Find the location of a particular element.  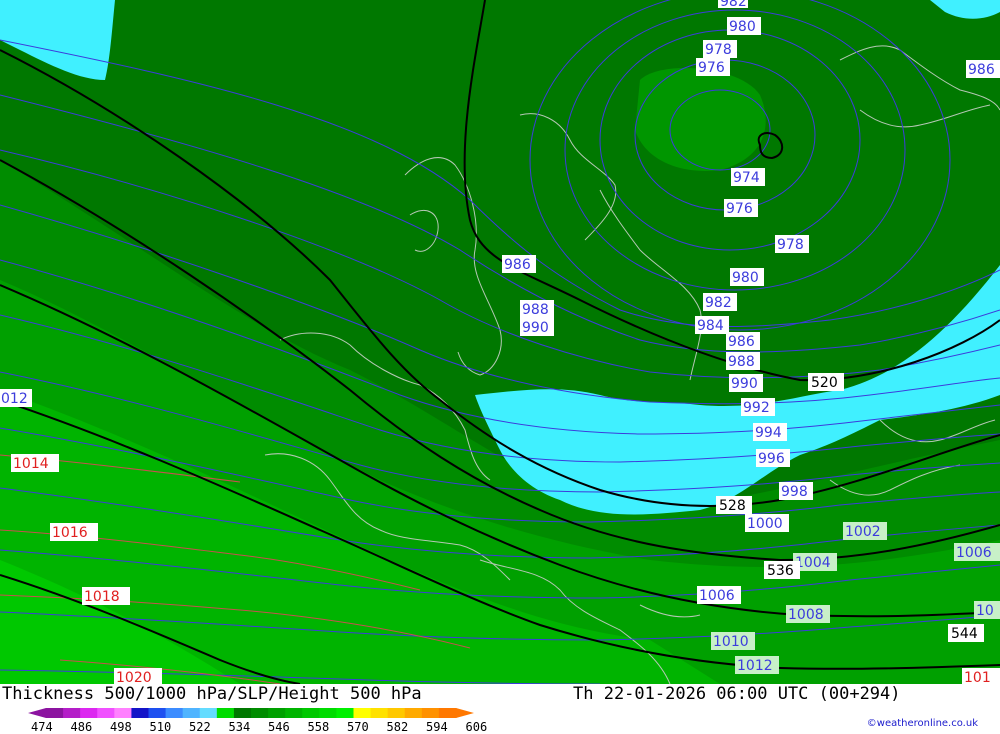

slp-label: 1016 is located at coordinates (74, 532).